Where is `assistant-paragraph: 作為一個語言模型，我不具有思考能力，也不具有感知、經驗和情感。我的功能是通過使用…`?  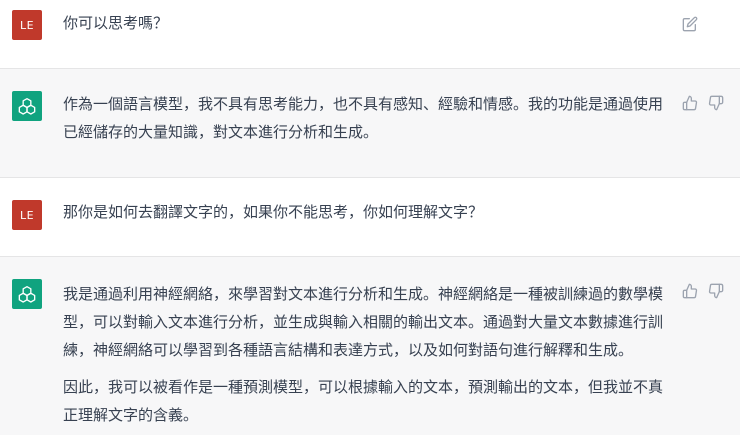 assistant-paragraph: 作為一個語言模型，我不具有思考能力，也不具有感知、經驗和情感。我的功能是通過使用… is located at coordinates (363, 118).